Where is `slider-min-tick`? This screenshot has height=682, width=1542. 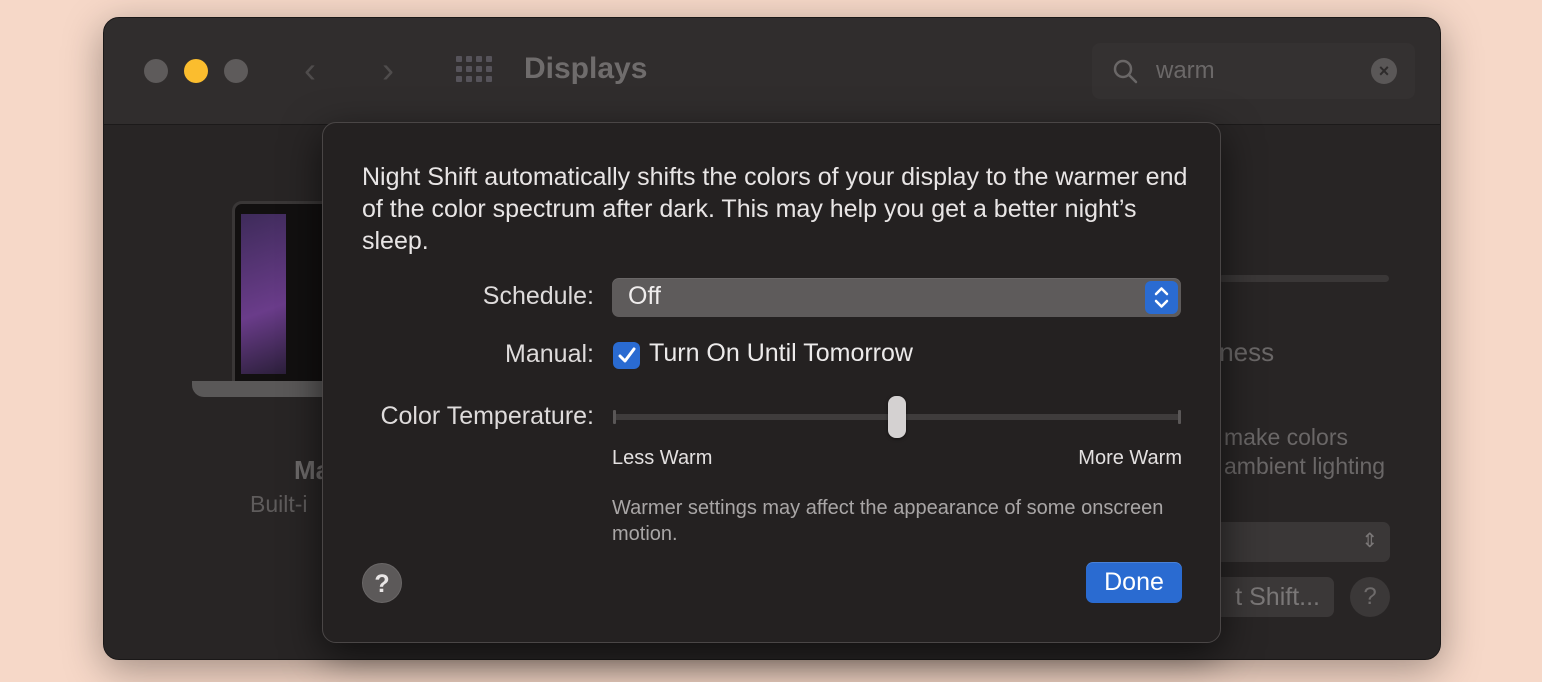
slider-min-tick is located at coordinates (614, 417).